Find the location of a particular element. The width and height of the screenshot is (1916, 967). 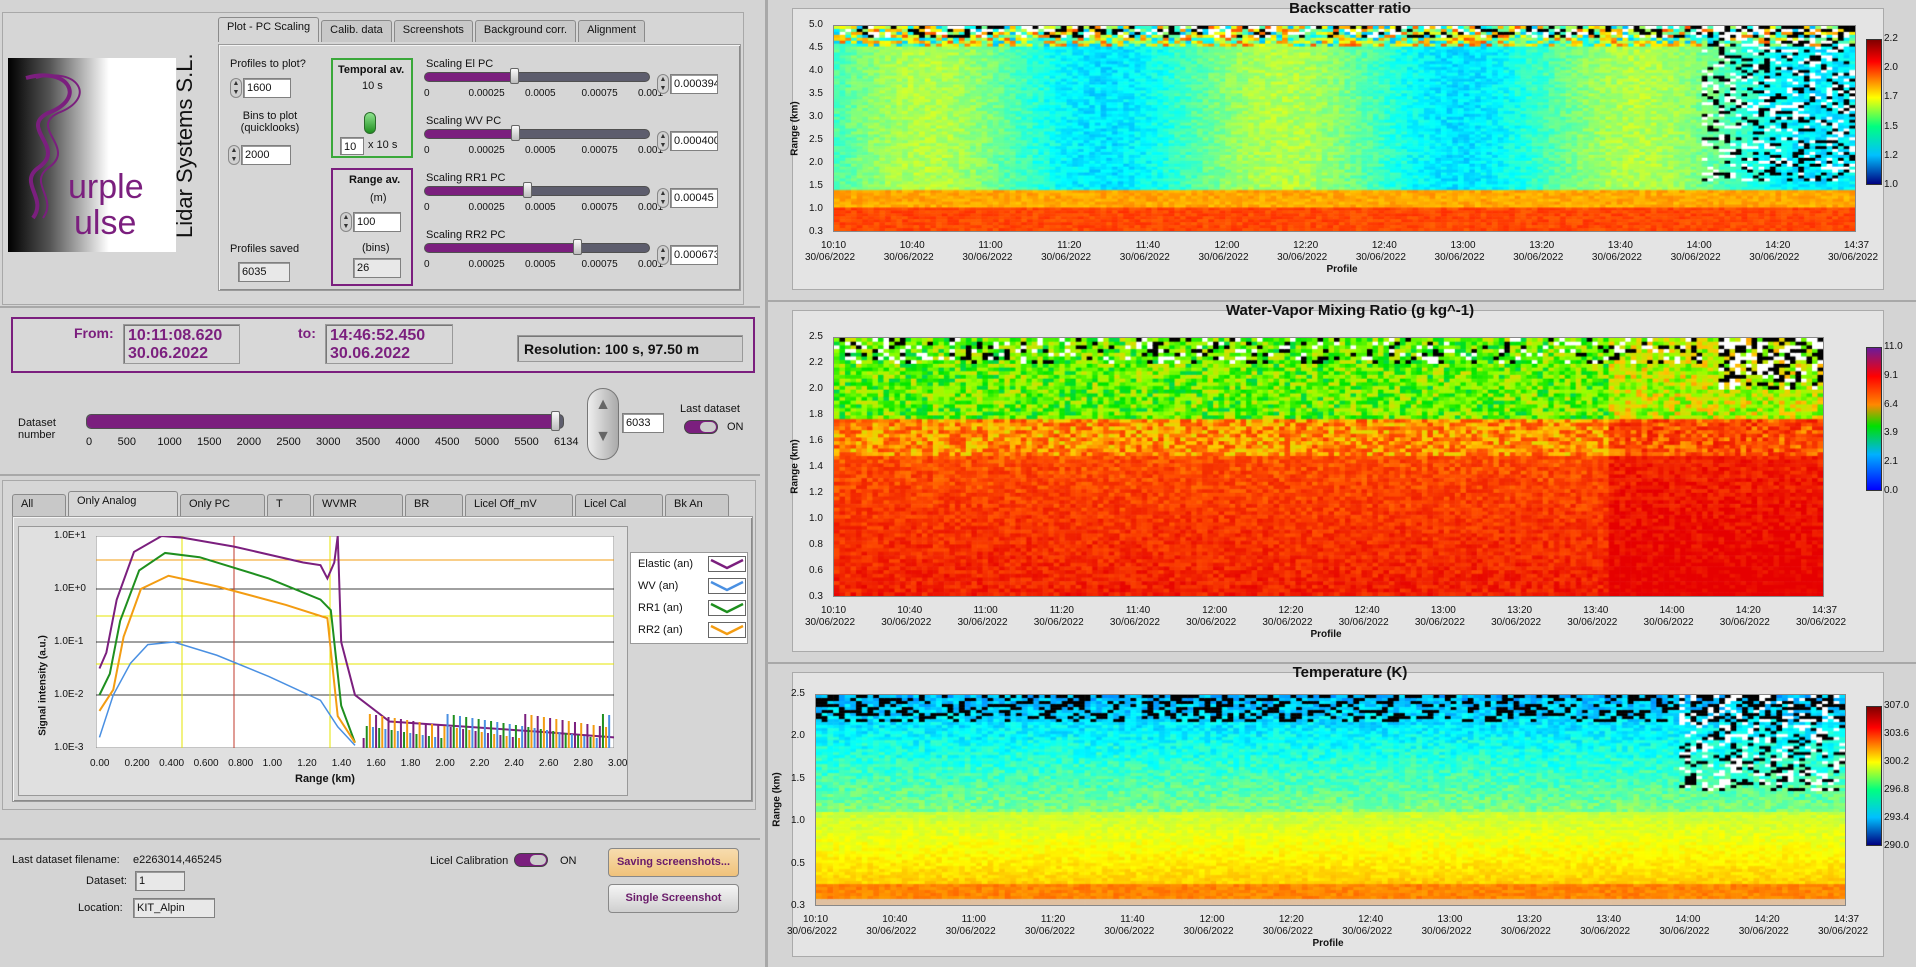

scale-tick: 0.0005 is located at coordinates (540, 150).